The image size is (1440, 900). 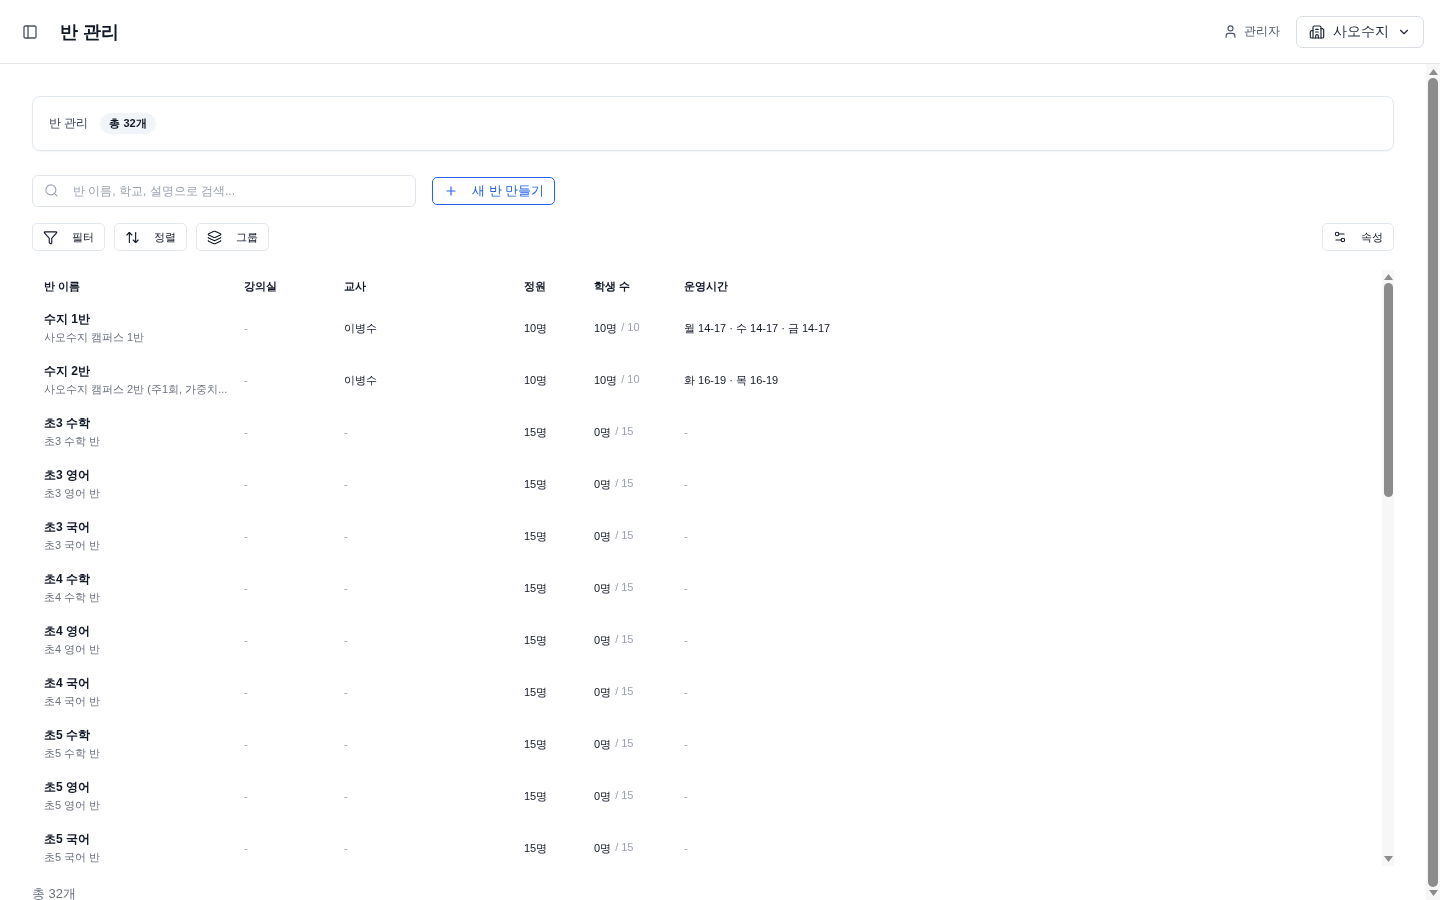 What do you see at coordinates (67, 423) in the screenshot?
I see `class-name: 초3 수학` at bounding box center [67, 423].